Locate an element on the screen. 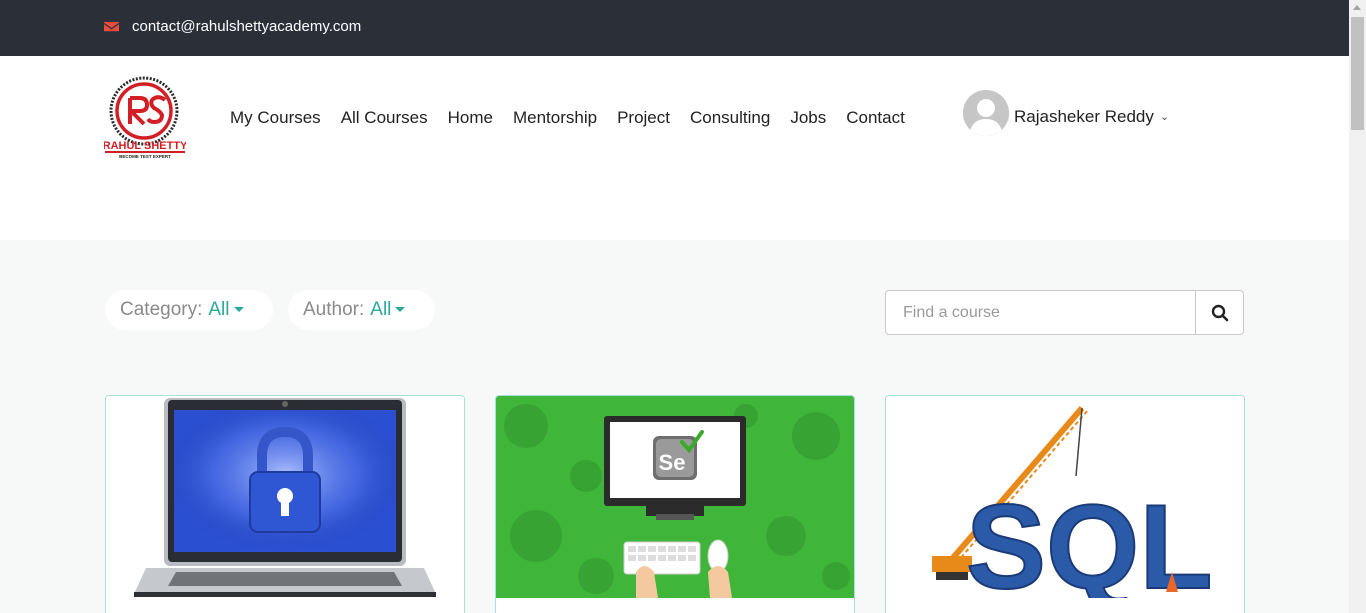 The height and width of the screenshot is (613, 1366). svg-text: Se is located at coordinates (672, 462).